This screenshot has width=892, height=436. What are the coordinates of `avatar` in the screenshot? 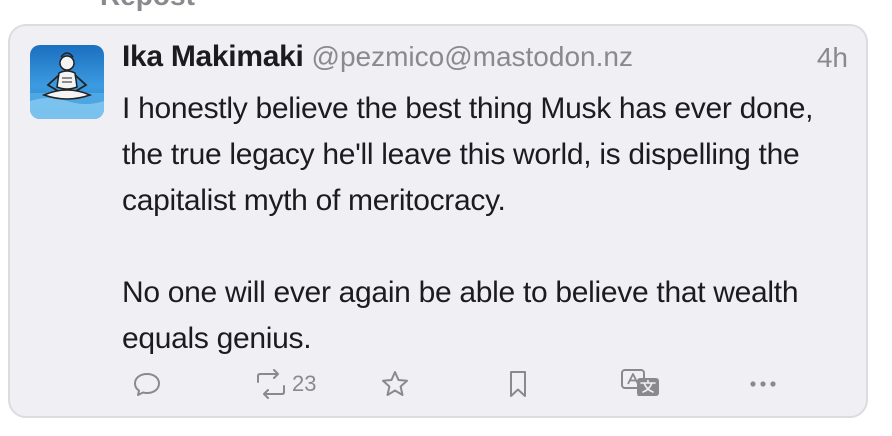 It's located at (67, 82).